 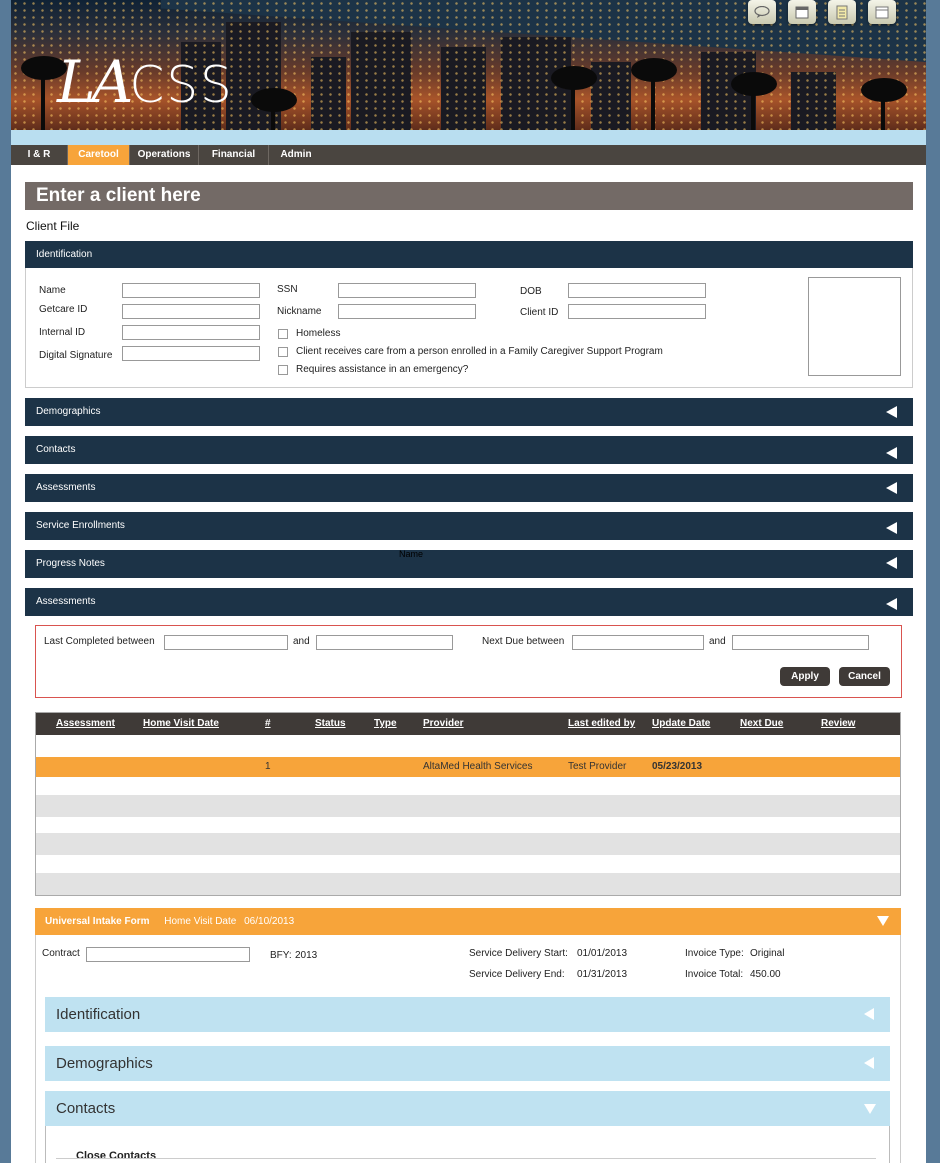 What do you see at coordinates (299, 311) in the screenshot?
I see `nickname-label: Nickname` at bounding box center [299, 311].